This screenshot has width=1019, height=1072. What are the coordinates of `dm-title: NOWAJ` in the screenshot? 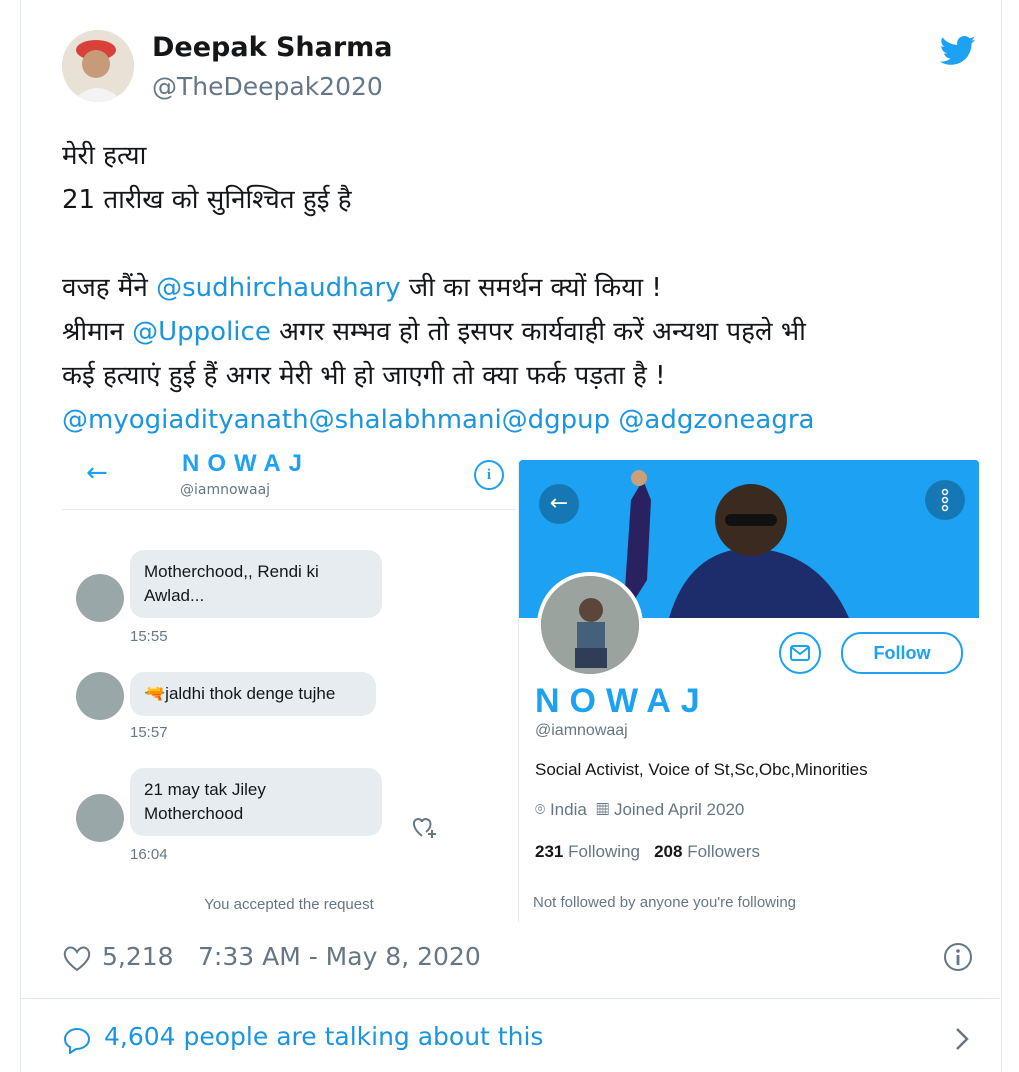 It's located at (246, 463).